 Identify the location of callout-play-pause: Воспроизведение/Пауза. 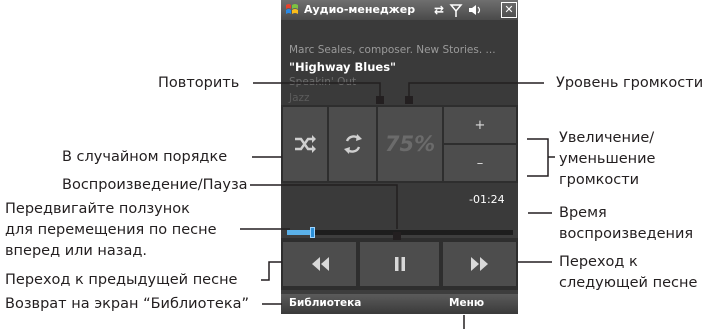
(155, 185).